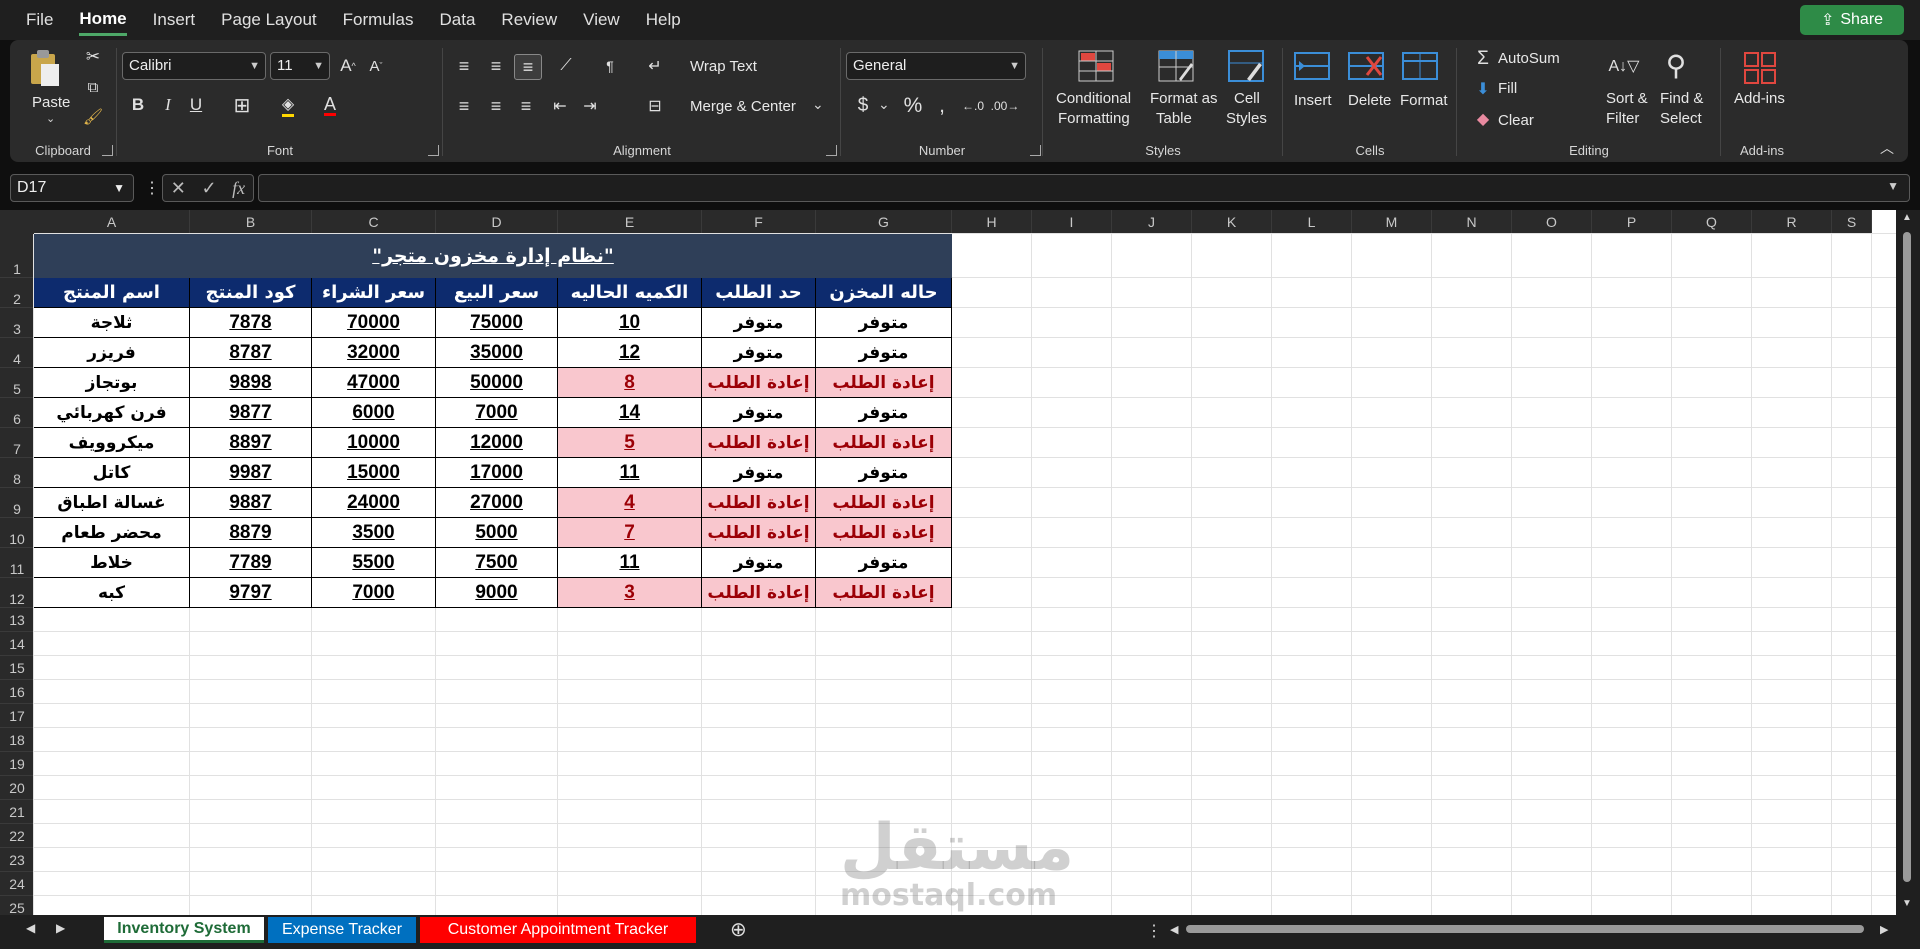  What do you see at coordinates (374, 473) in the screenshot?
I see `cell-purchase-price: 15000` at bounding box center [374, 473].